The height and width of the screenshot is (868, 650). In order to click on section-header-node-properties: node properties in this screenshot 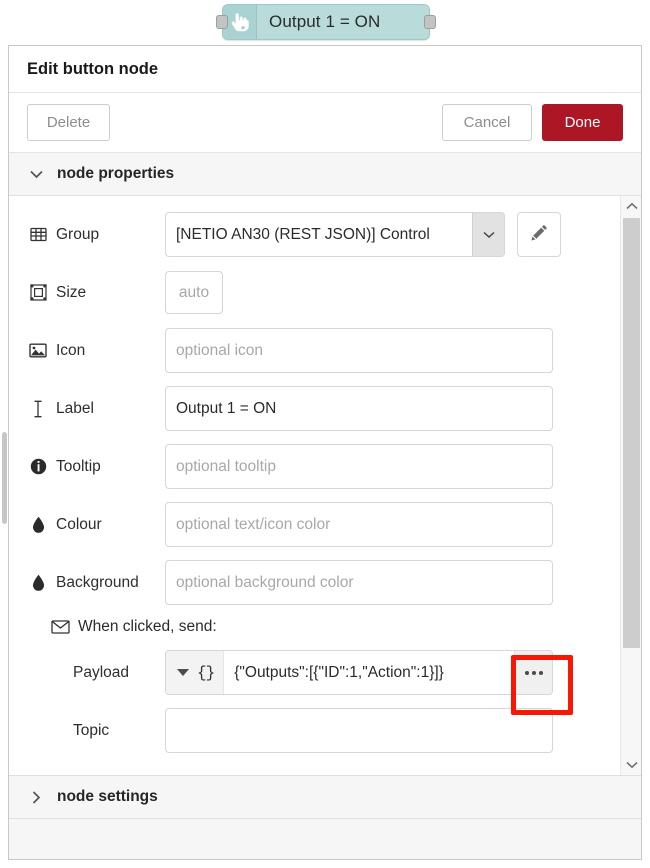, I will do `click(325, 174)`.